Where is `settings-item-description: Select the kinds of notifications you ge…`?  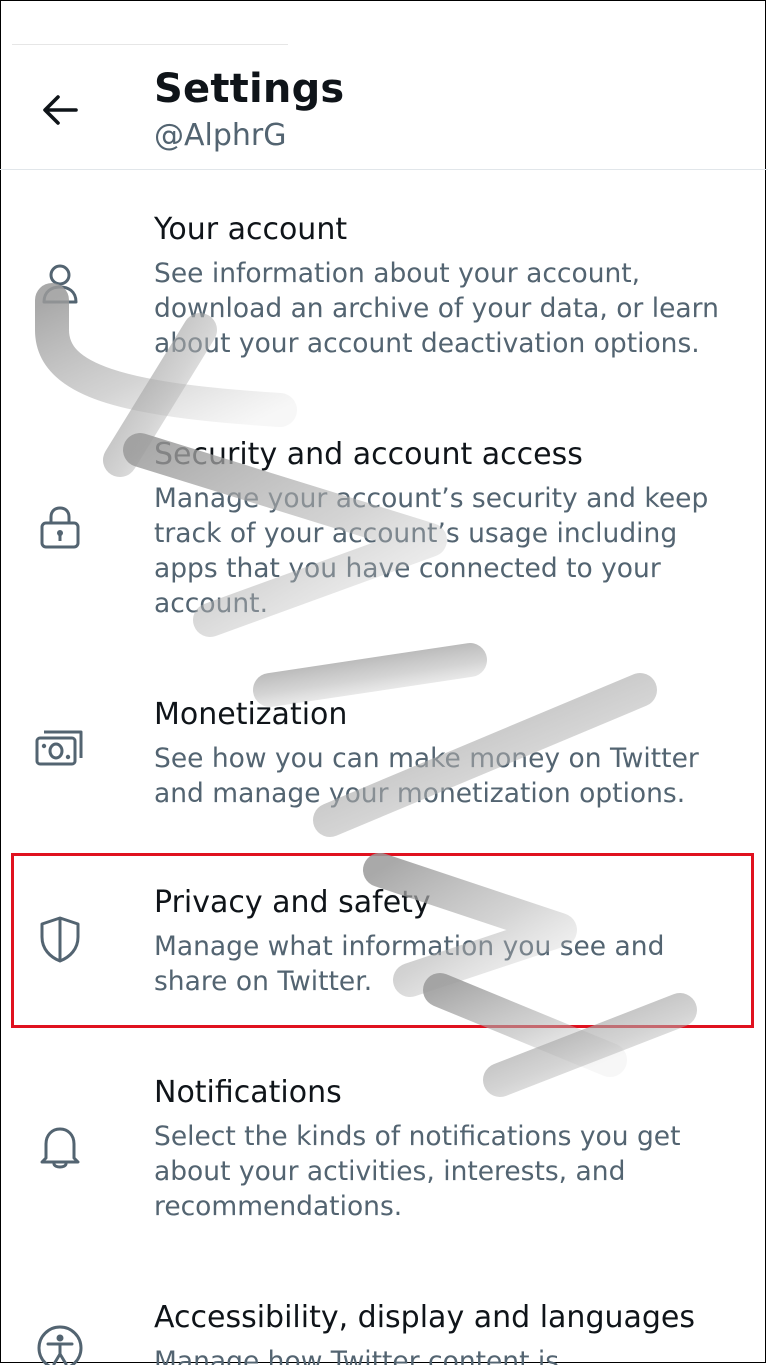
settings-item-description: Select the kinds of notifications you ge… is located at coordinates (417, 1171).